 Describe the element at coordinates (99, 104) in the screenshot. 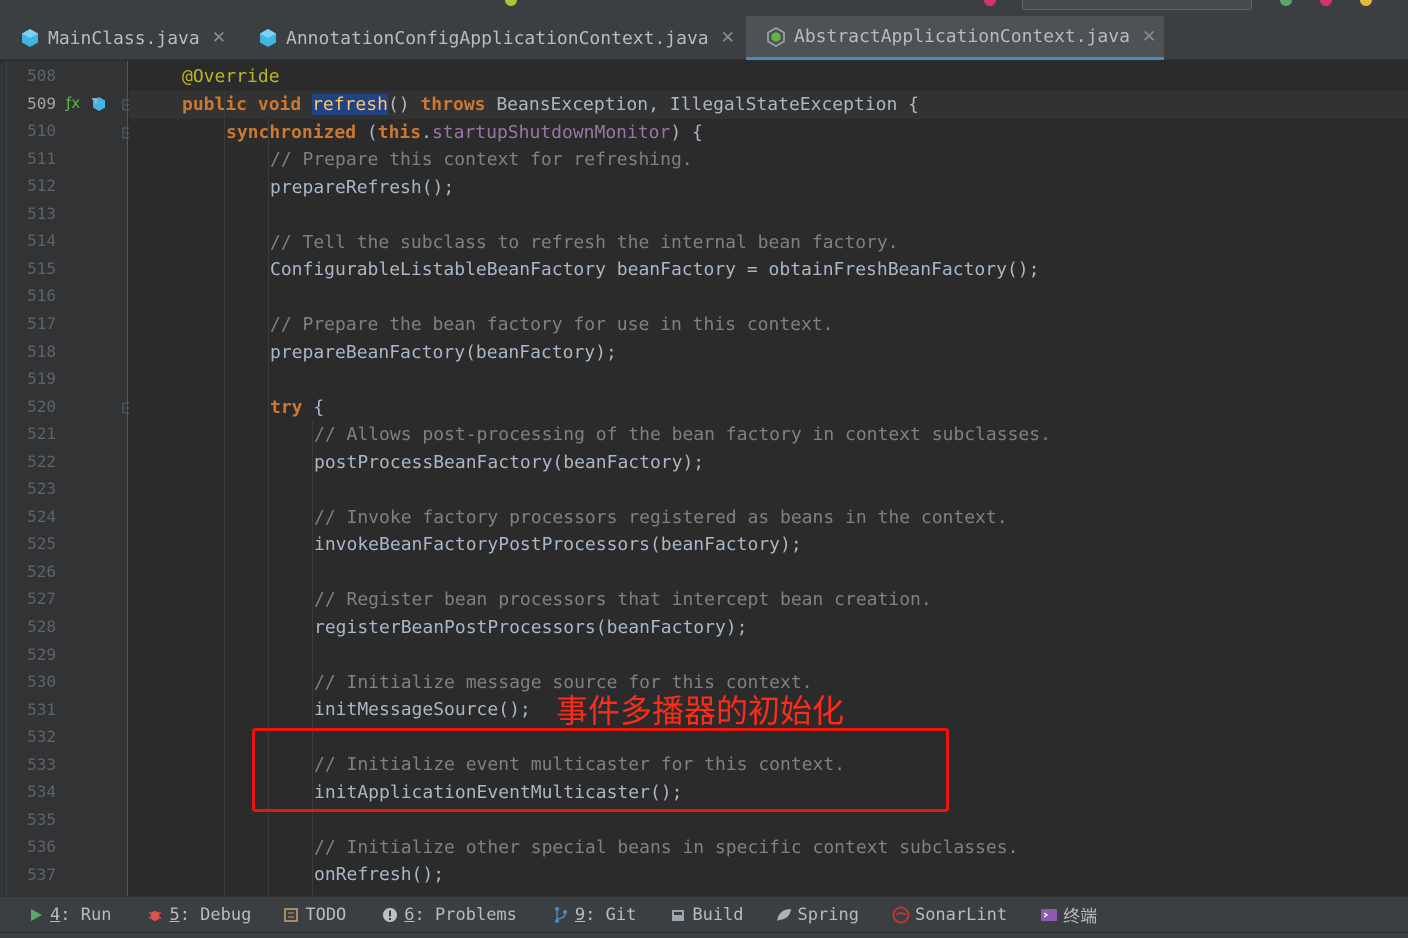

I see `implemented-method-icon` at that location.